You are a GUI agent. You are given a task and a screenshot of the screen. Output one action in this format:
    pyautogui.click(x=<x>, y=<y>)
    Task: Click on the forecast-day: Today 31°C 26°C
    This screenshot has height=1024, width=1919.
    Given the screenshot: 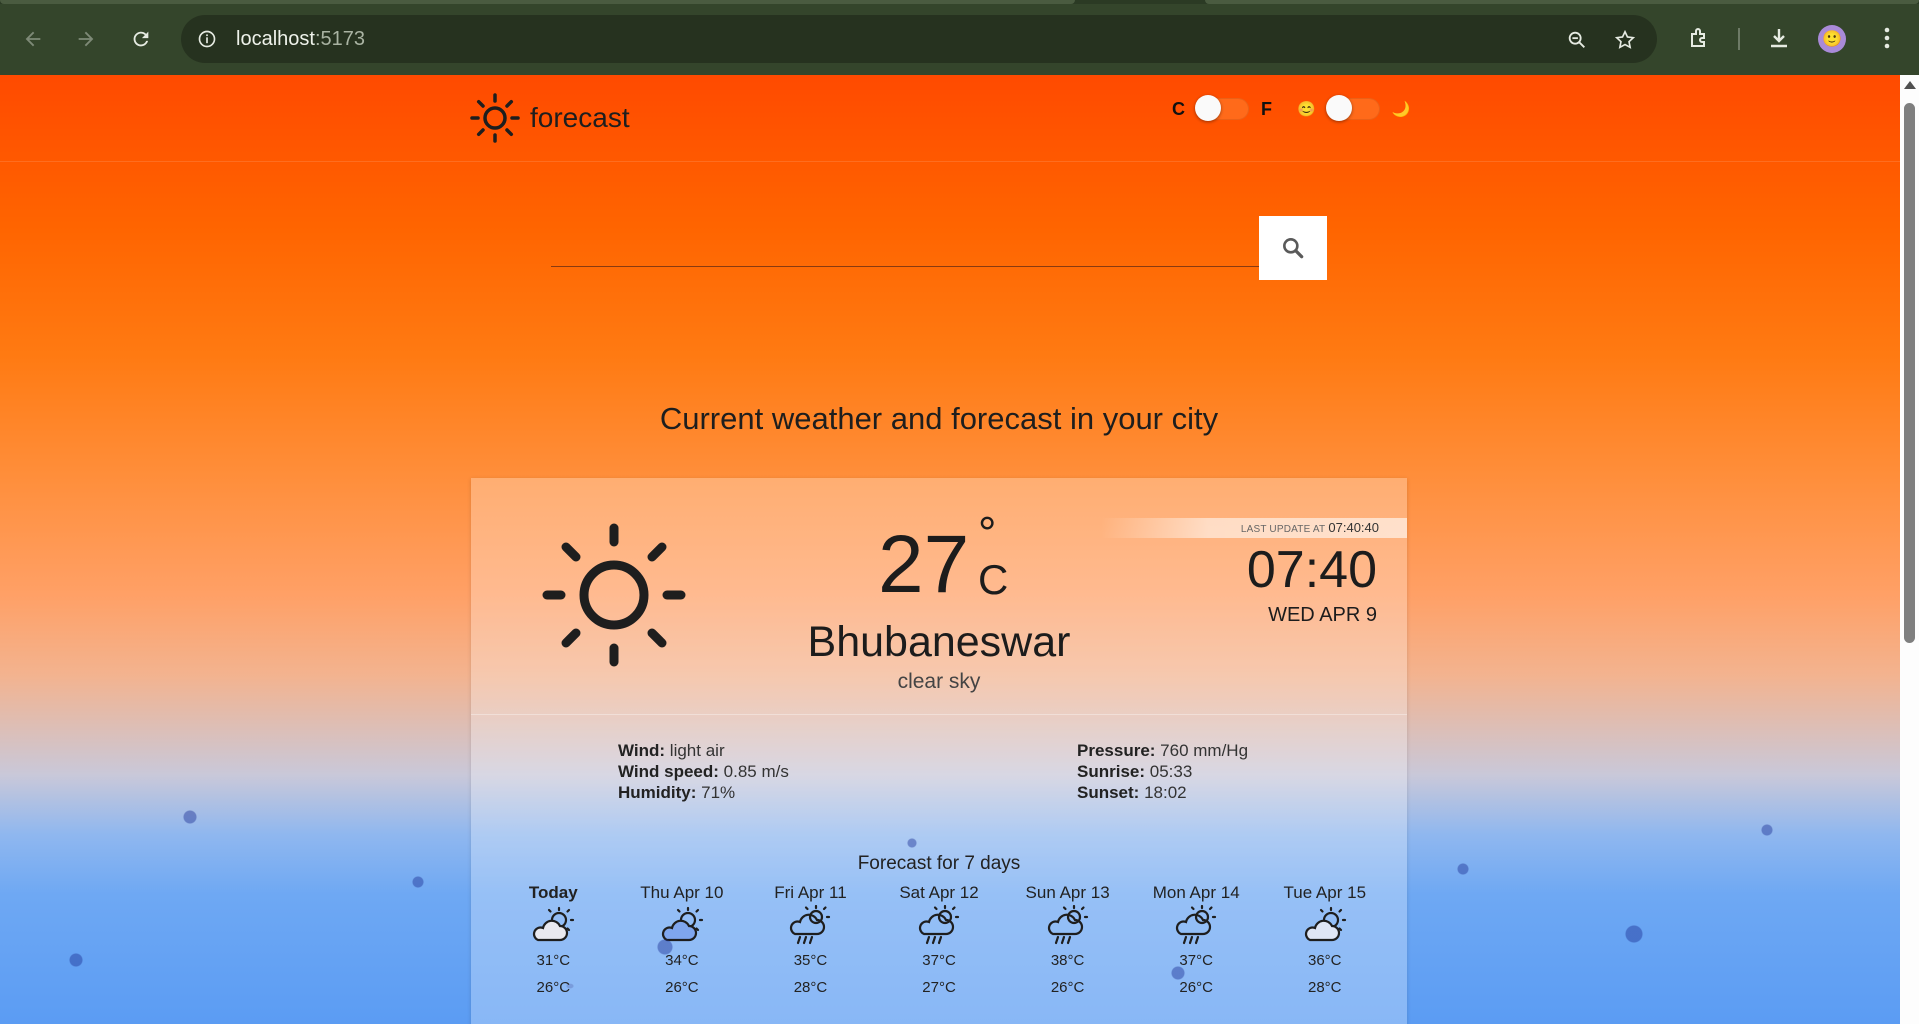 What is the action you would take?
    pyautogui.click(x=553, y=942)
    